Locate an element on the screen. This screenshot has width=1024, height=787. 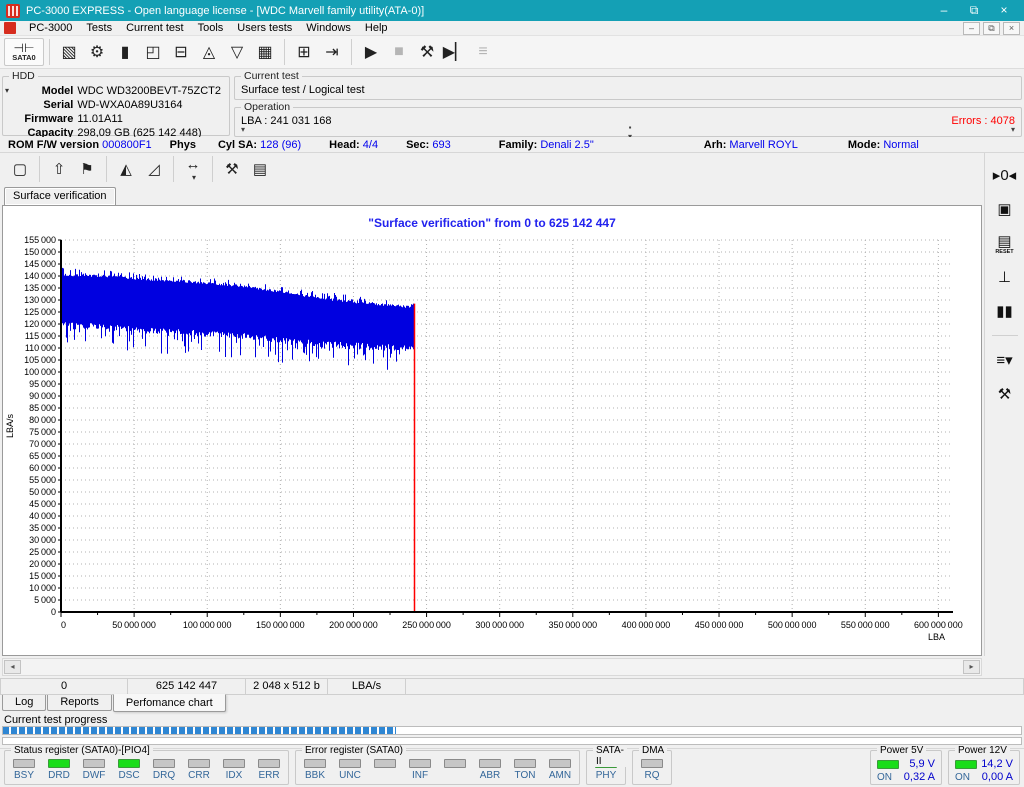
pause-icon: ▮▮ is located at coordinates (1005, 311).